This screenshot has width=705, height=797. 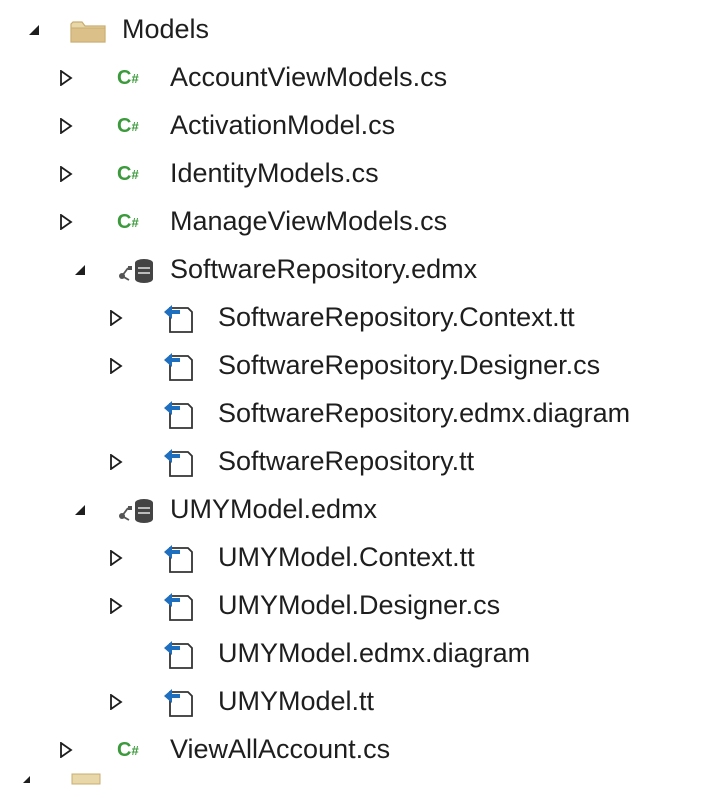 What do you see at coordinates (274, 509) in the screenshot?
I see `tree-item-label: UMYModel.edmx` at bounding box center [274, 509].